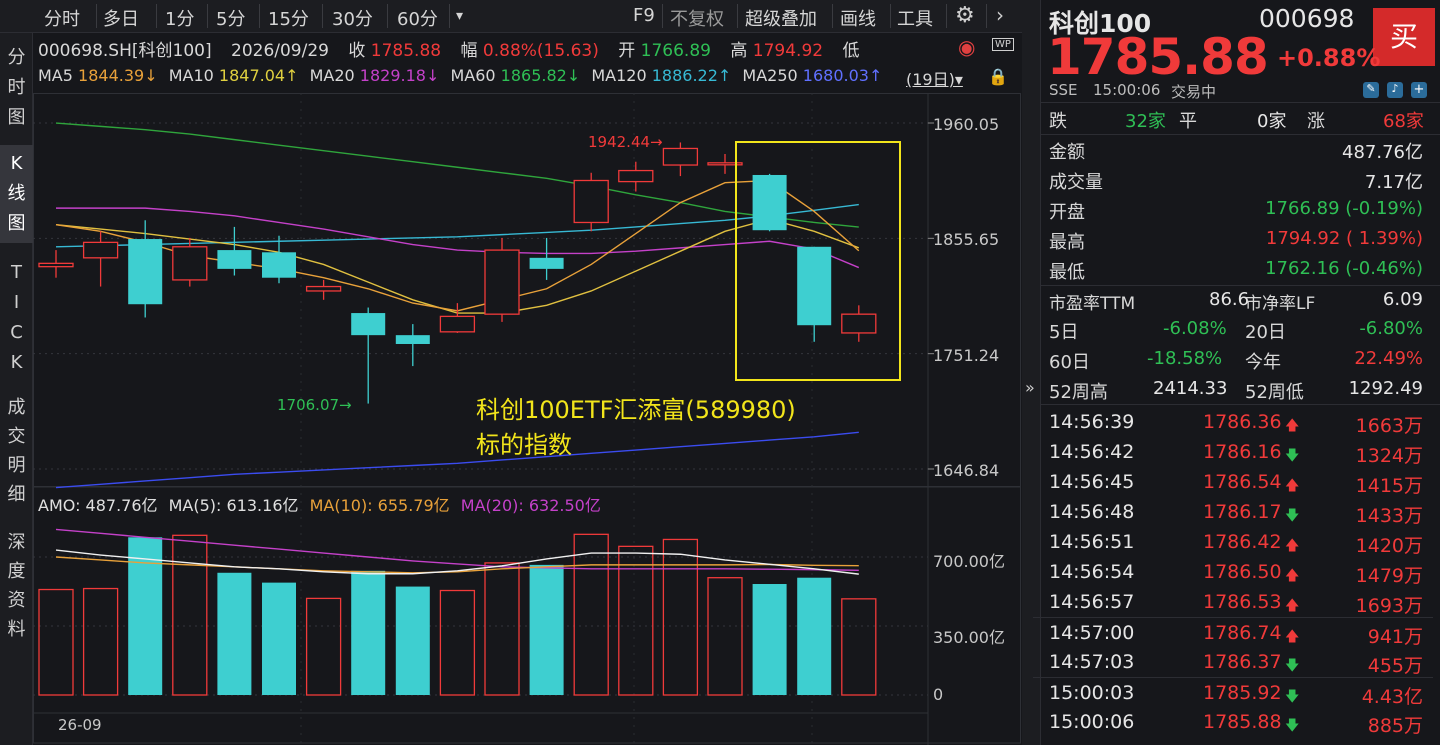 Image resolution: width=1440 pixels, height=745 pixels. What do you see at coordinates (16, 91) in the screenshot?
I see `tab-intraday-chart: 分时图` at bounding box center [16, 91].